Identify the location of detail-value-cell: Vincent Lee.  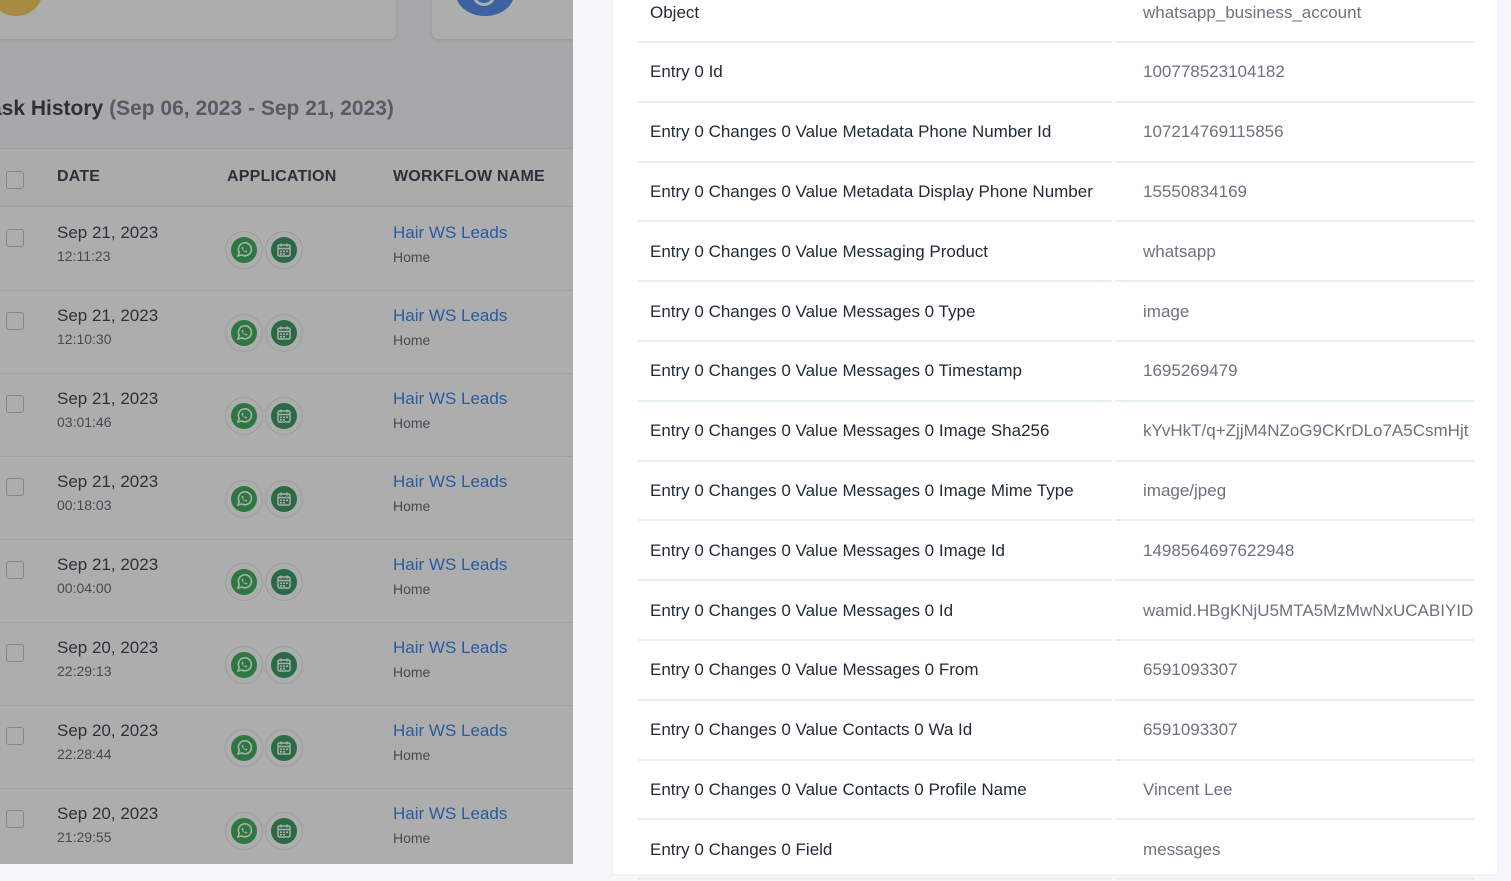
(1294, 791).